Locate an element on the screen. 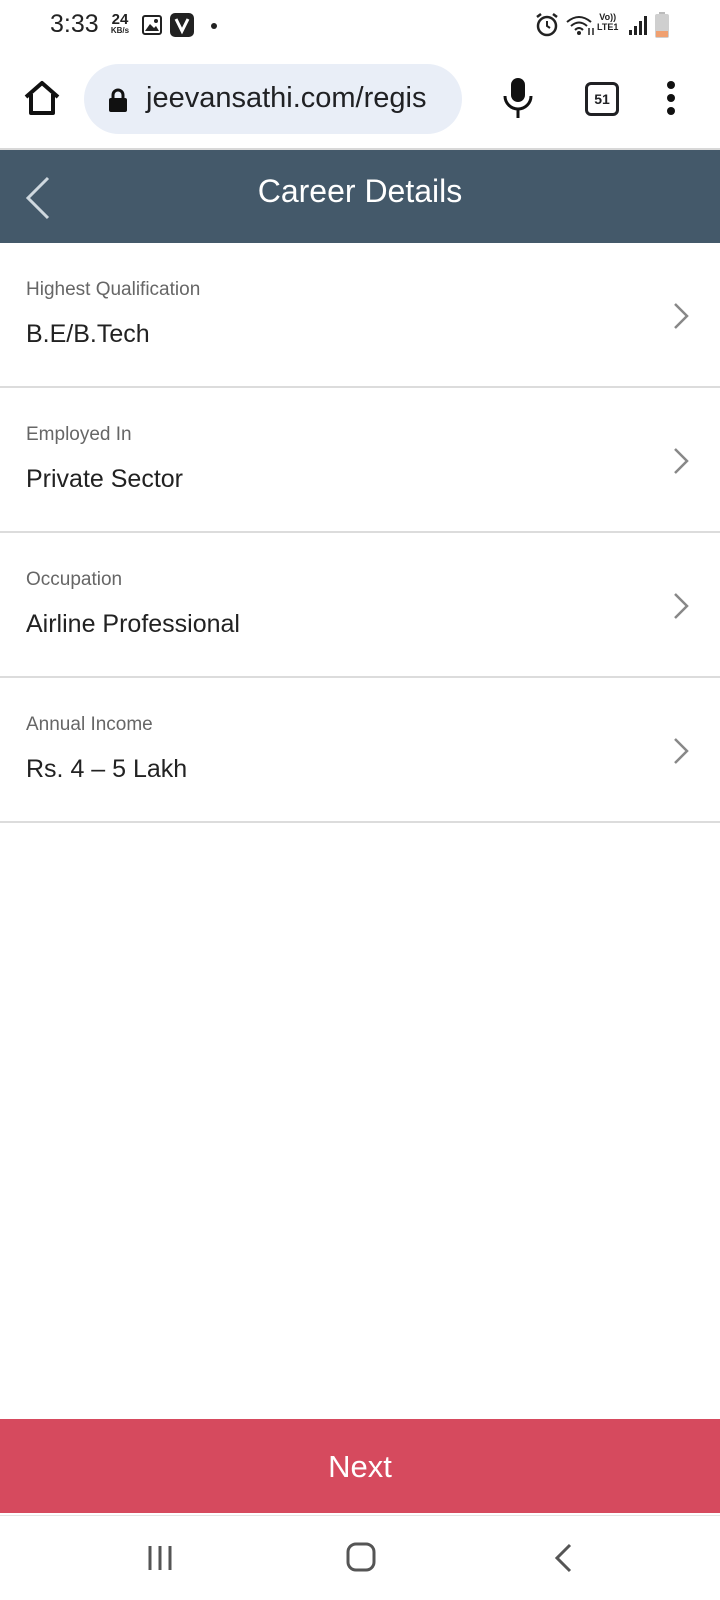  field-value: B.E/B.Tech is located at coordinates (88, 334).